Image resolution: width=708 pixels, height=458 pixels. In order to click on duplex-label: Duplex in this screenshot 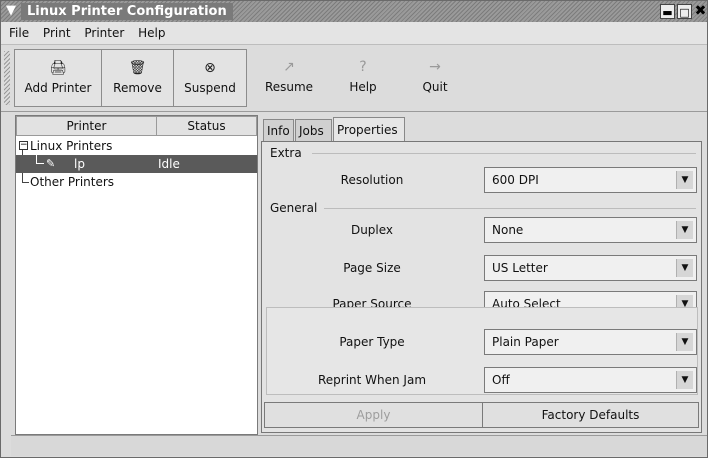, I will do `click(372, 230)`.